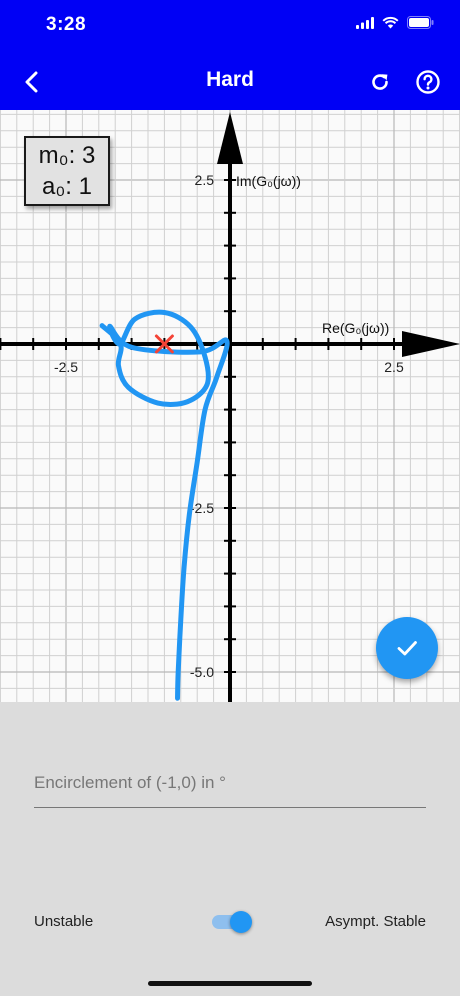 Image resolution: width=460 pixels, height=996 pixels. Describe the element at coordinates (230, 983) in the screenshot. I see `home-indicator` at that location.